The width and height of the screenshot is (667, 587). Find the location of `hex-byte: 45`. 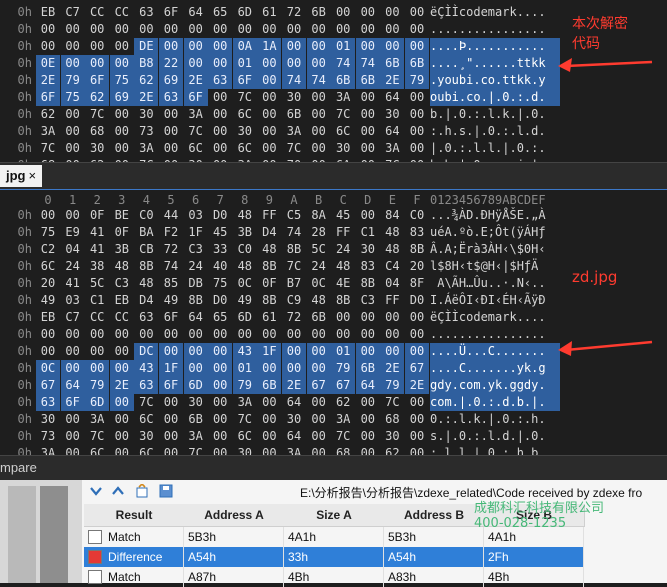

hex-byte: 45 is located at coordinates (343, 215).